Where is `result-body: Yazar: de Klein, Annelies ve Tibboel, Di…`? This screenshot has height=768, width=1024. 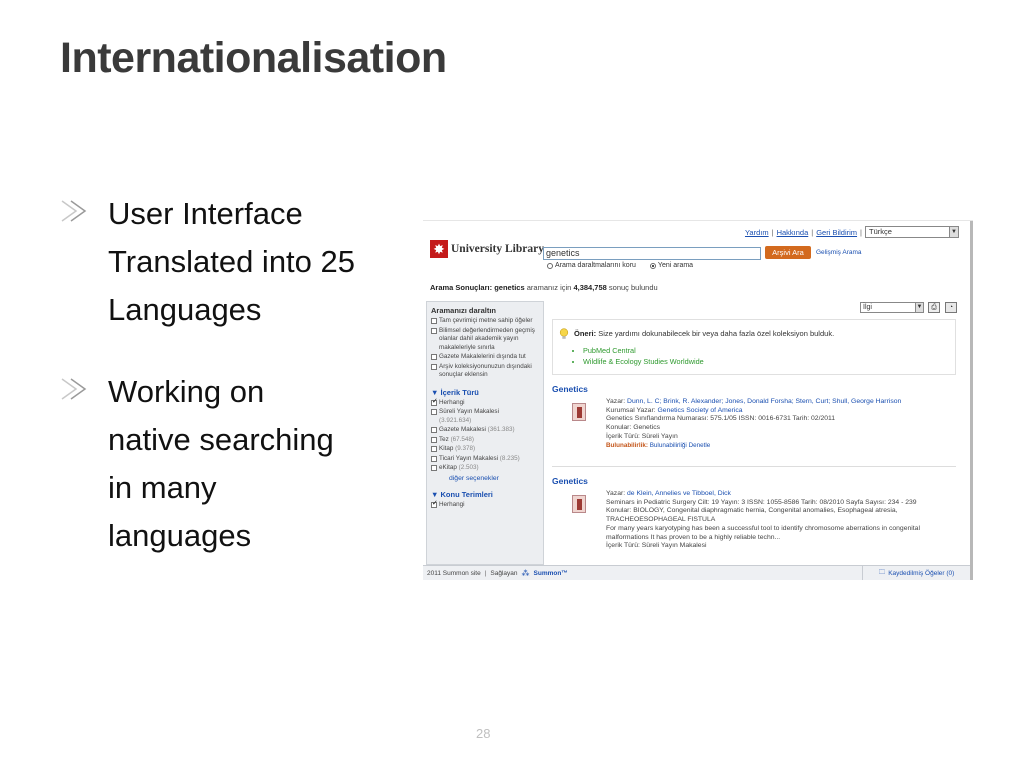 result-body: Yazar: de Klein, Annelies ve Tibboel, Di… is located at coordinates (754, 520).